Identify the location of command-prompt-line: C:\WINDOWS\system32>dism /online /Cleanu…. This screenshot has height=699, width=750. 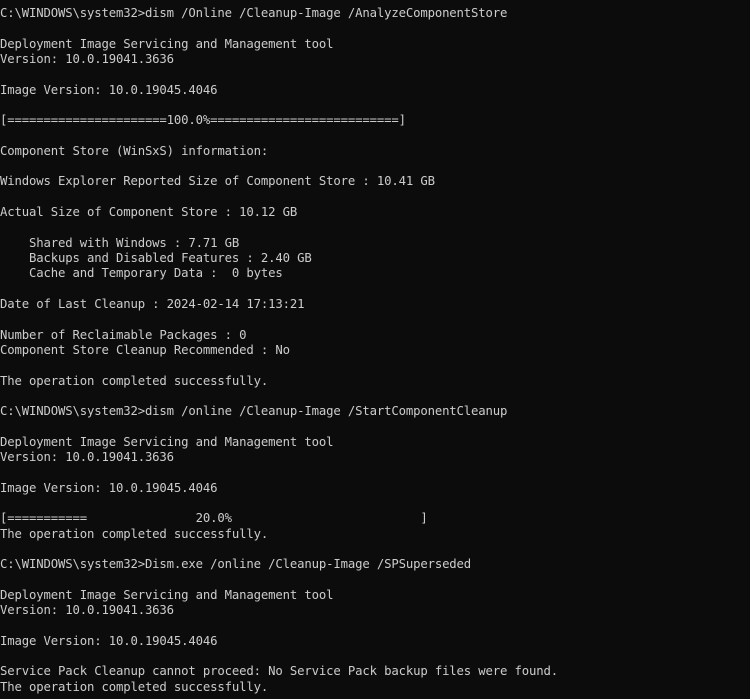
(254, 411).